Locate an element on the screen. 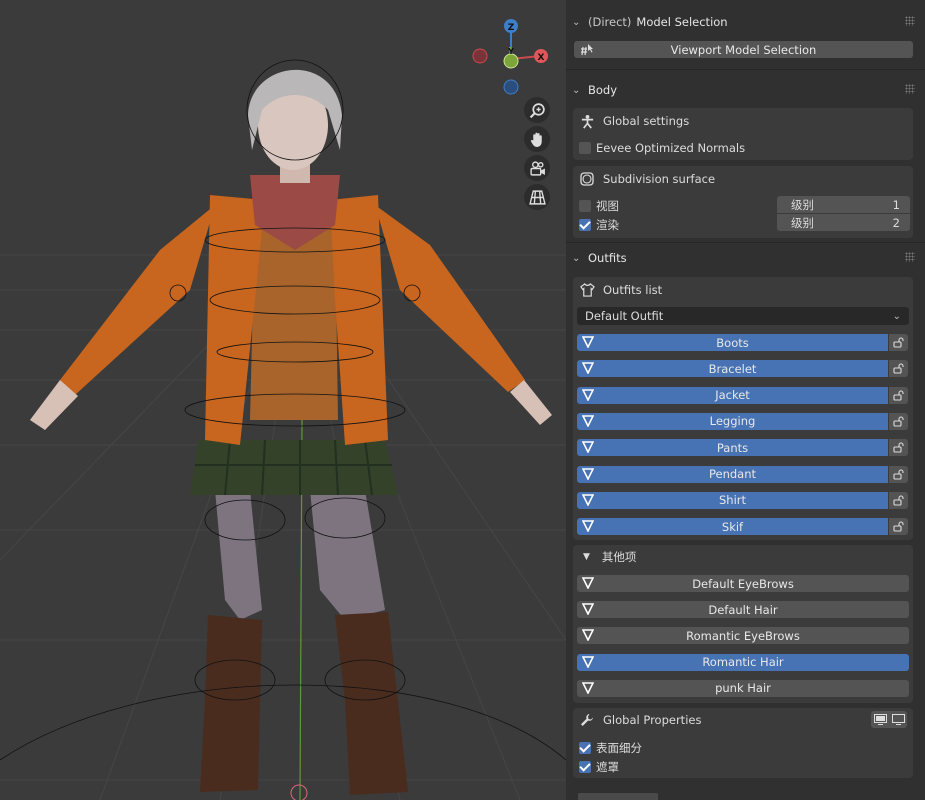 The width and height of the screenshot is (925, 800). outfit-item-button: Jacket is located at coordinates (732, 395).